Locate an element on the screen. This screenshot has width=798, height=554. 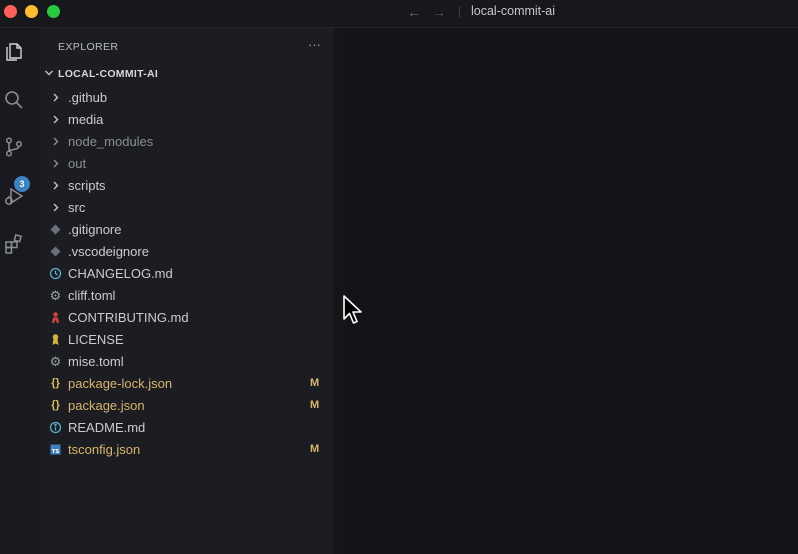
close-window-button is located at coordinates (10, 11).